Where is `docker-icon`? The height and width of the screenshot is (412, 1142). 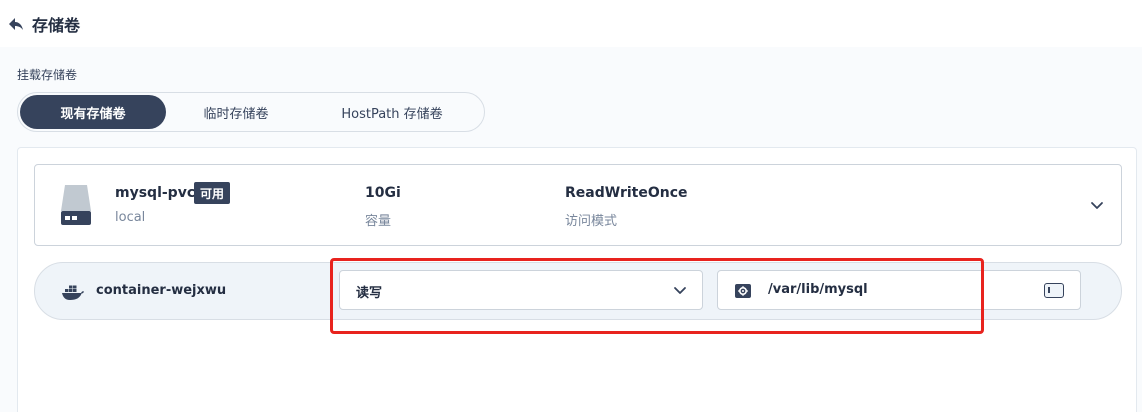 docker-icon is located at coordinates (73, 292).